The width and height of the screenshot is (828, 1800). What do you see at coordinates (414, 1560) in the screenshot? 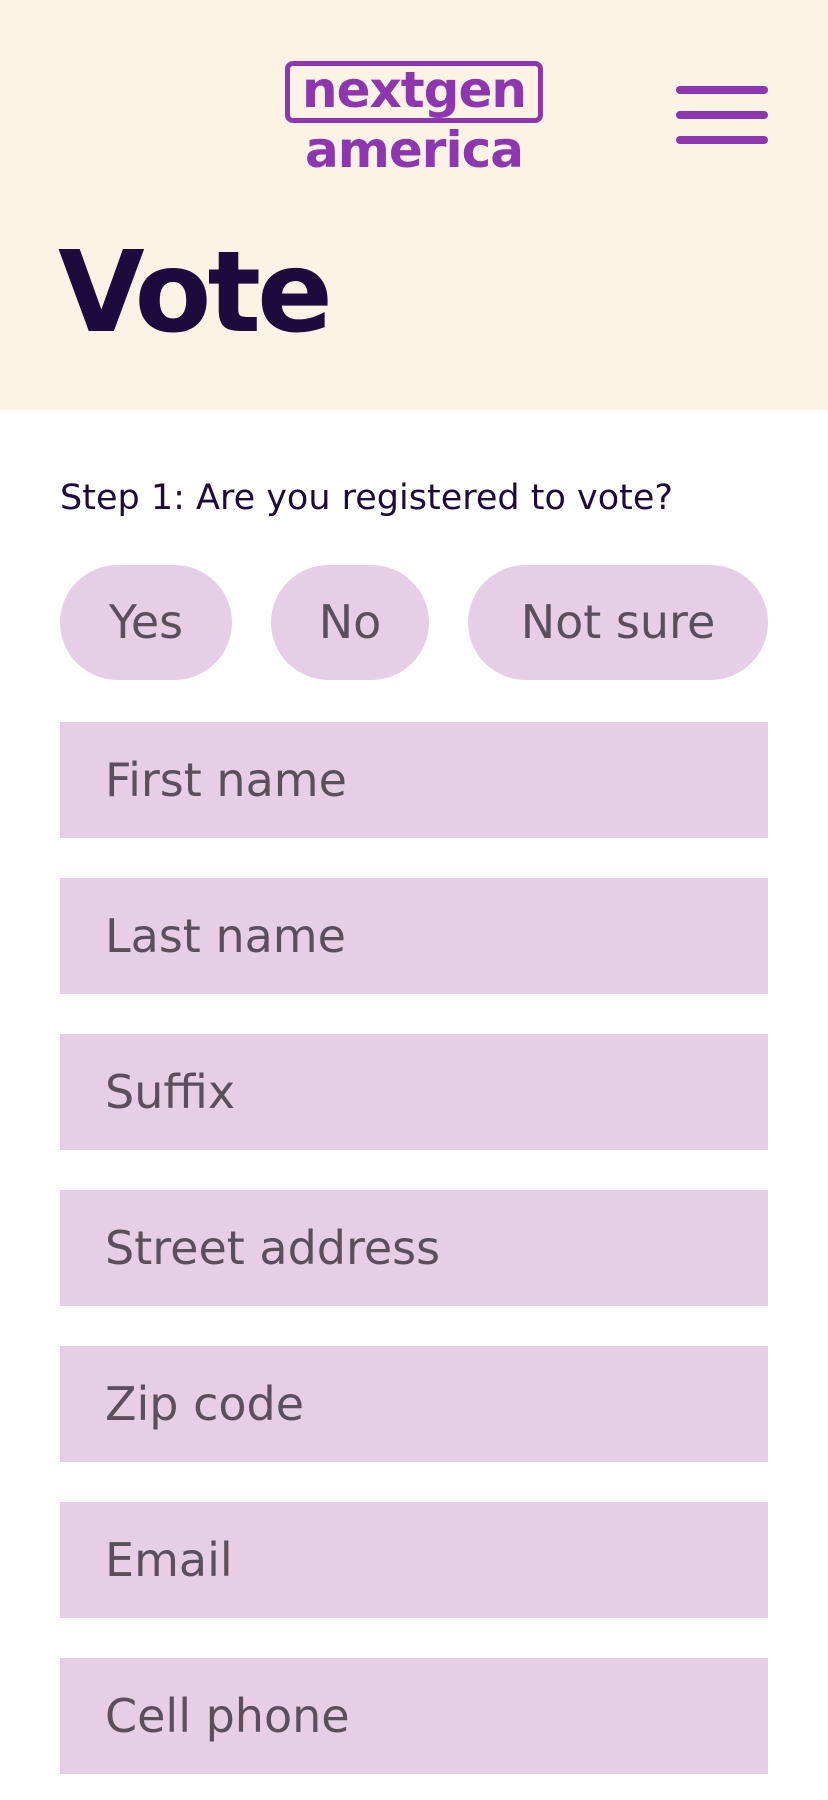
I see `email-field` at bounding box center [414, 1560].